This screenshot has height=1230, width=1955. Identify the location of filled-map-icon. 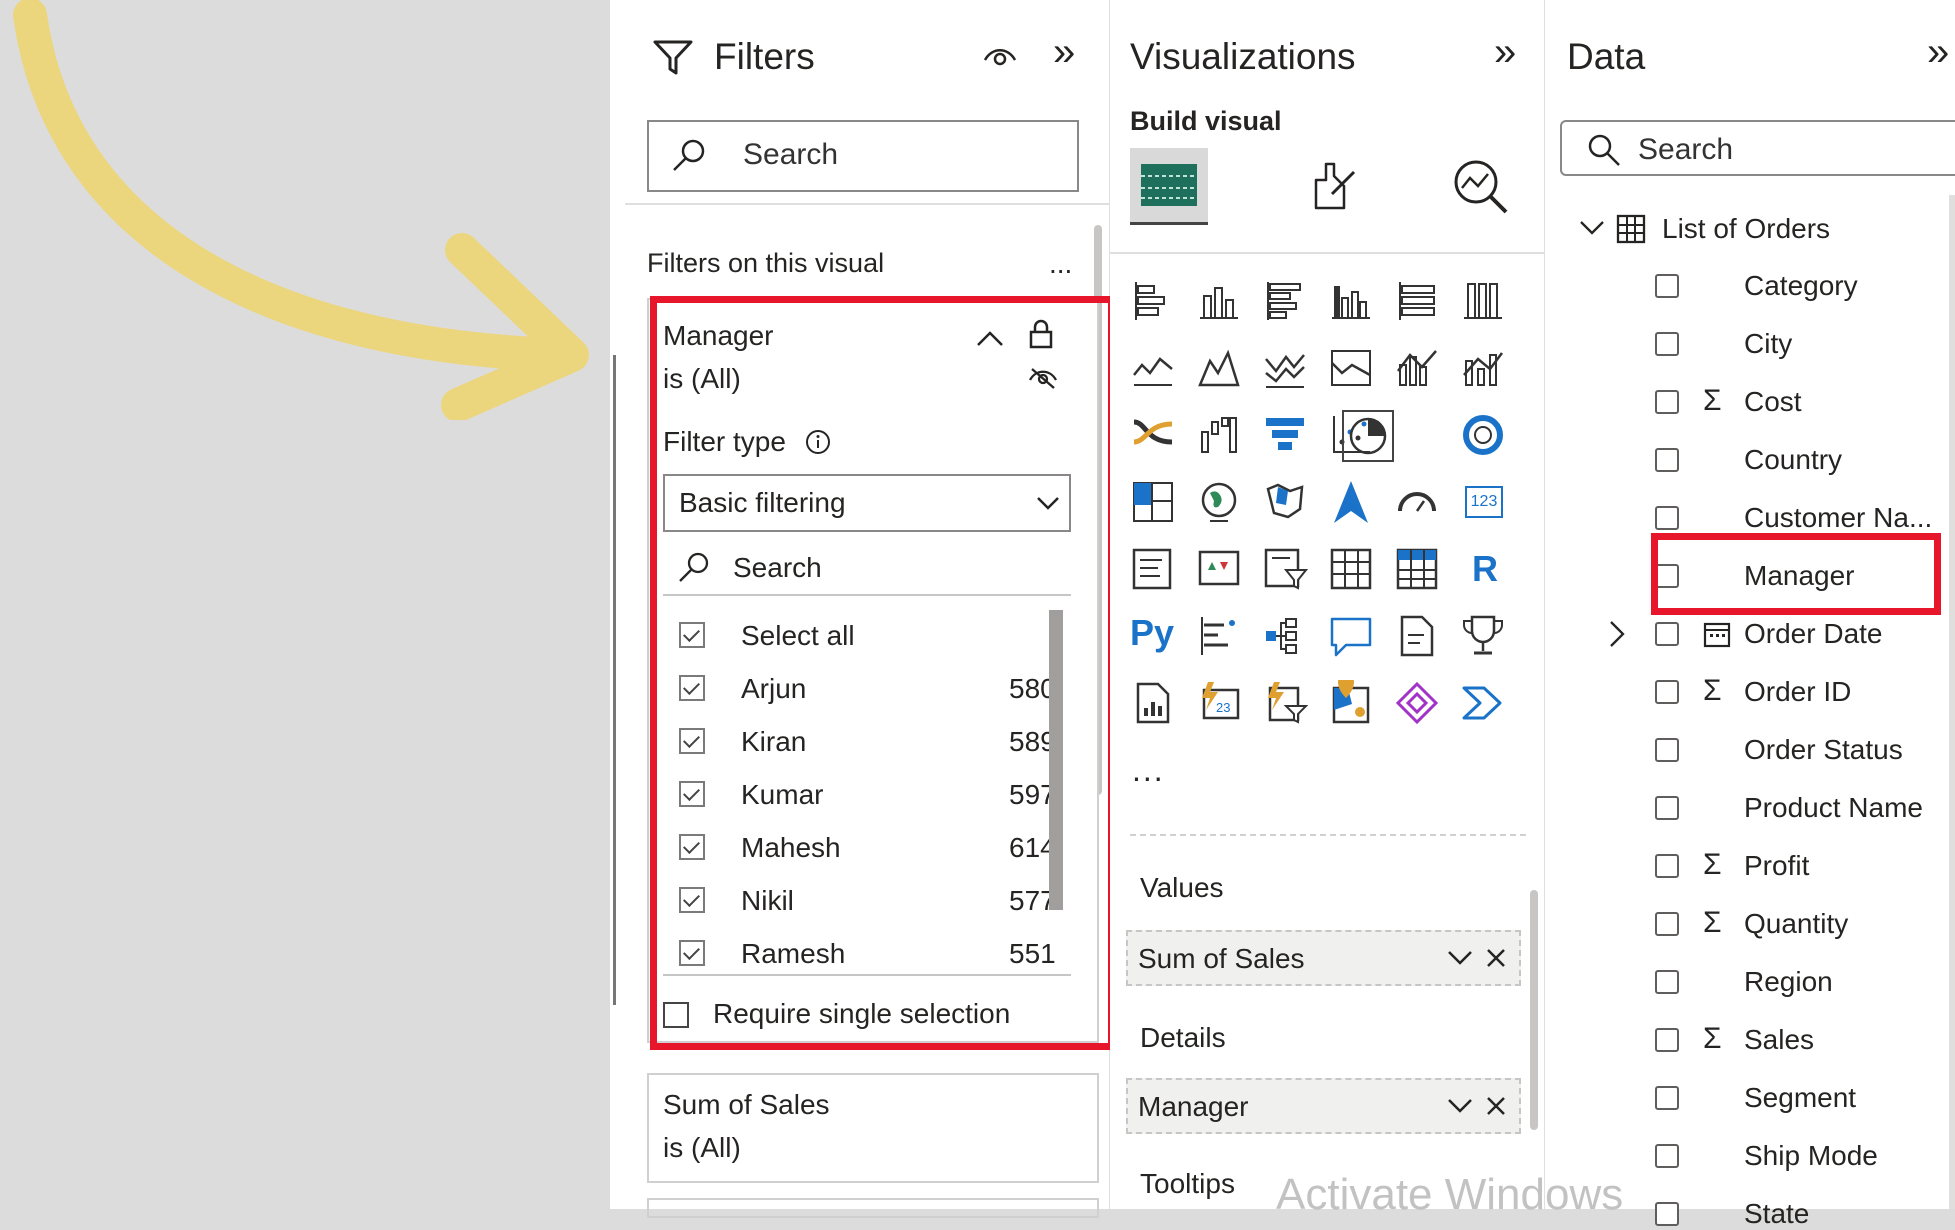
(1285, 502).